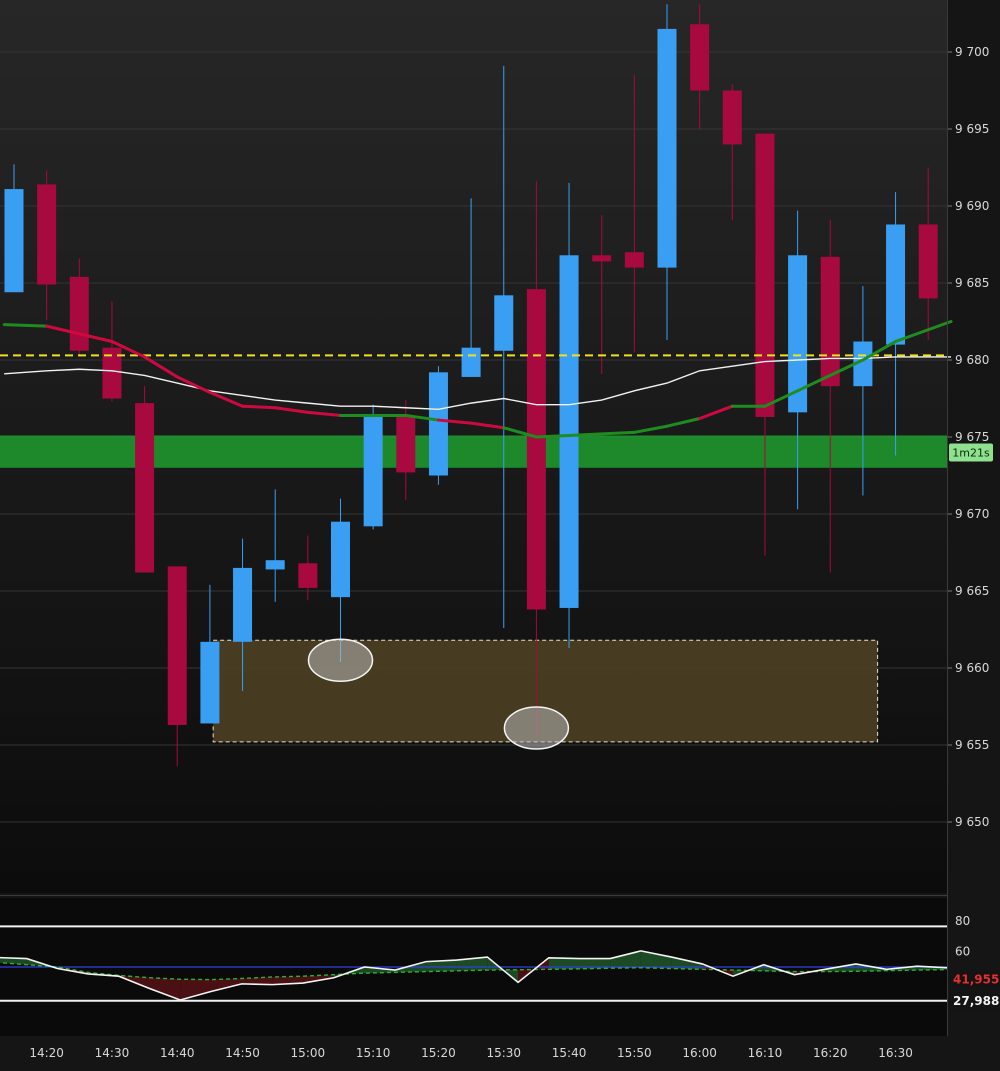 The width and height of the screenshot is (1000, 1071). Describe the element at coordinates (895, 1053) in the screenshot. I see `time-tick-label: 16:30` at that location.